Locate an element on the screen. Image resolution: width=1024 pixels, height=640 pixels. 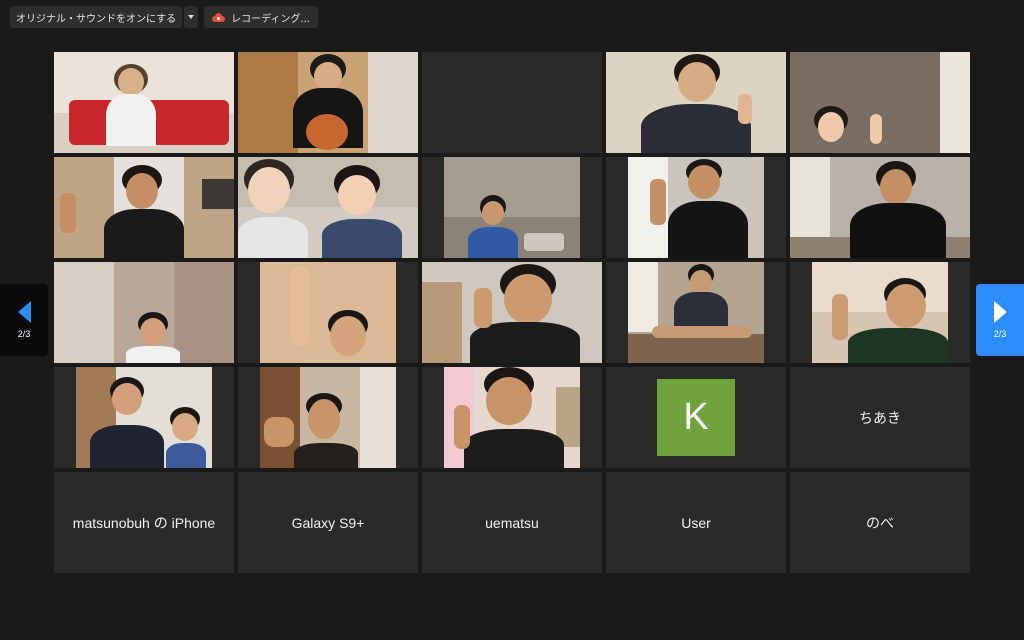
arrow-right-icon is located at coordinates (1000, 312).